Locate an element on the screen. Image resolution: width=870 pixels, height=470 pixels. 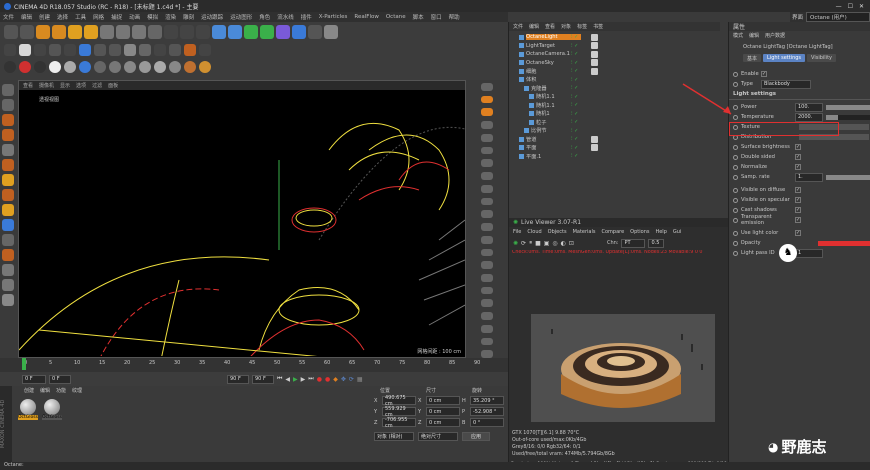
menu-item: 帮助 is located at coordinates (454, 17).